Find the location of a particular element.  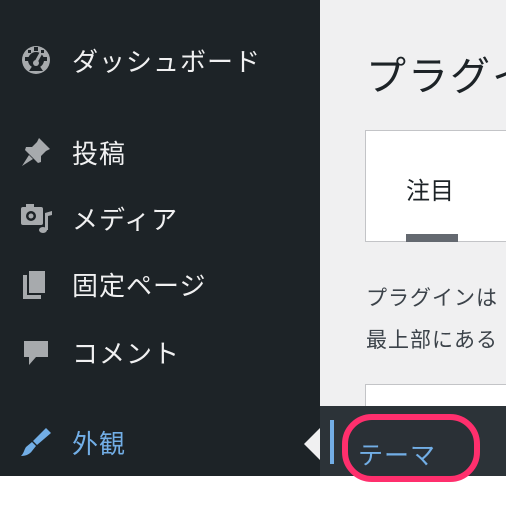

sidebar-item-comments: コメント is located at coordinates (160, 352).